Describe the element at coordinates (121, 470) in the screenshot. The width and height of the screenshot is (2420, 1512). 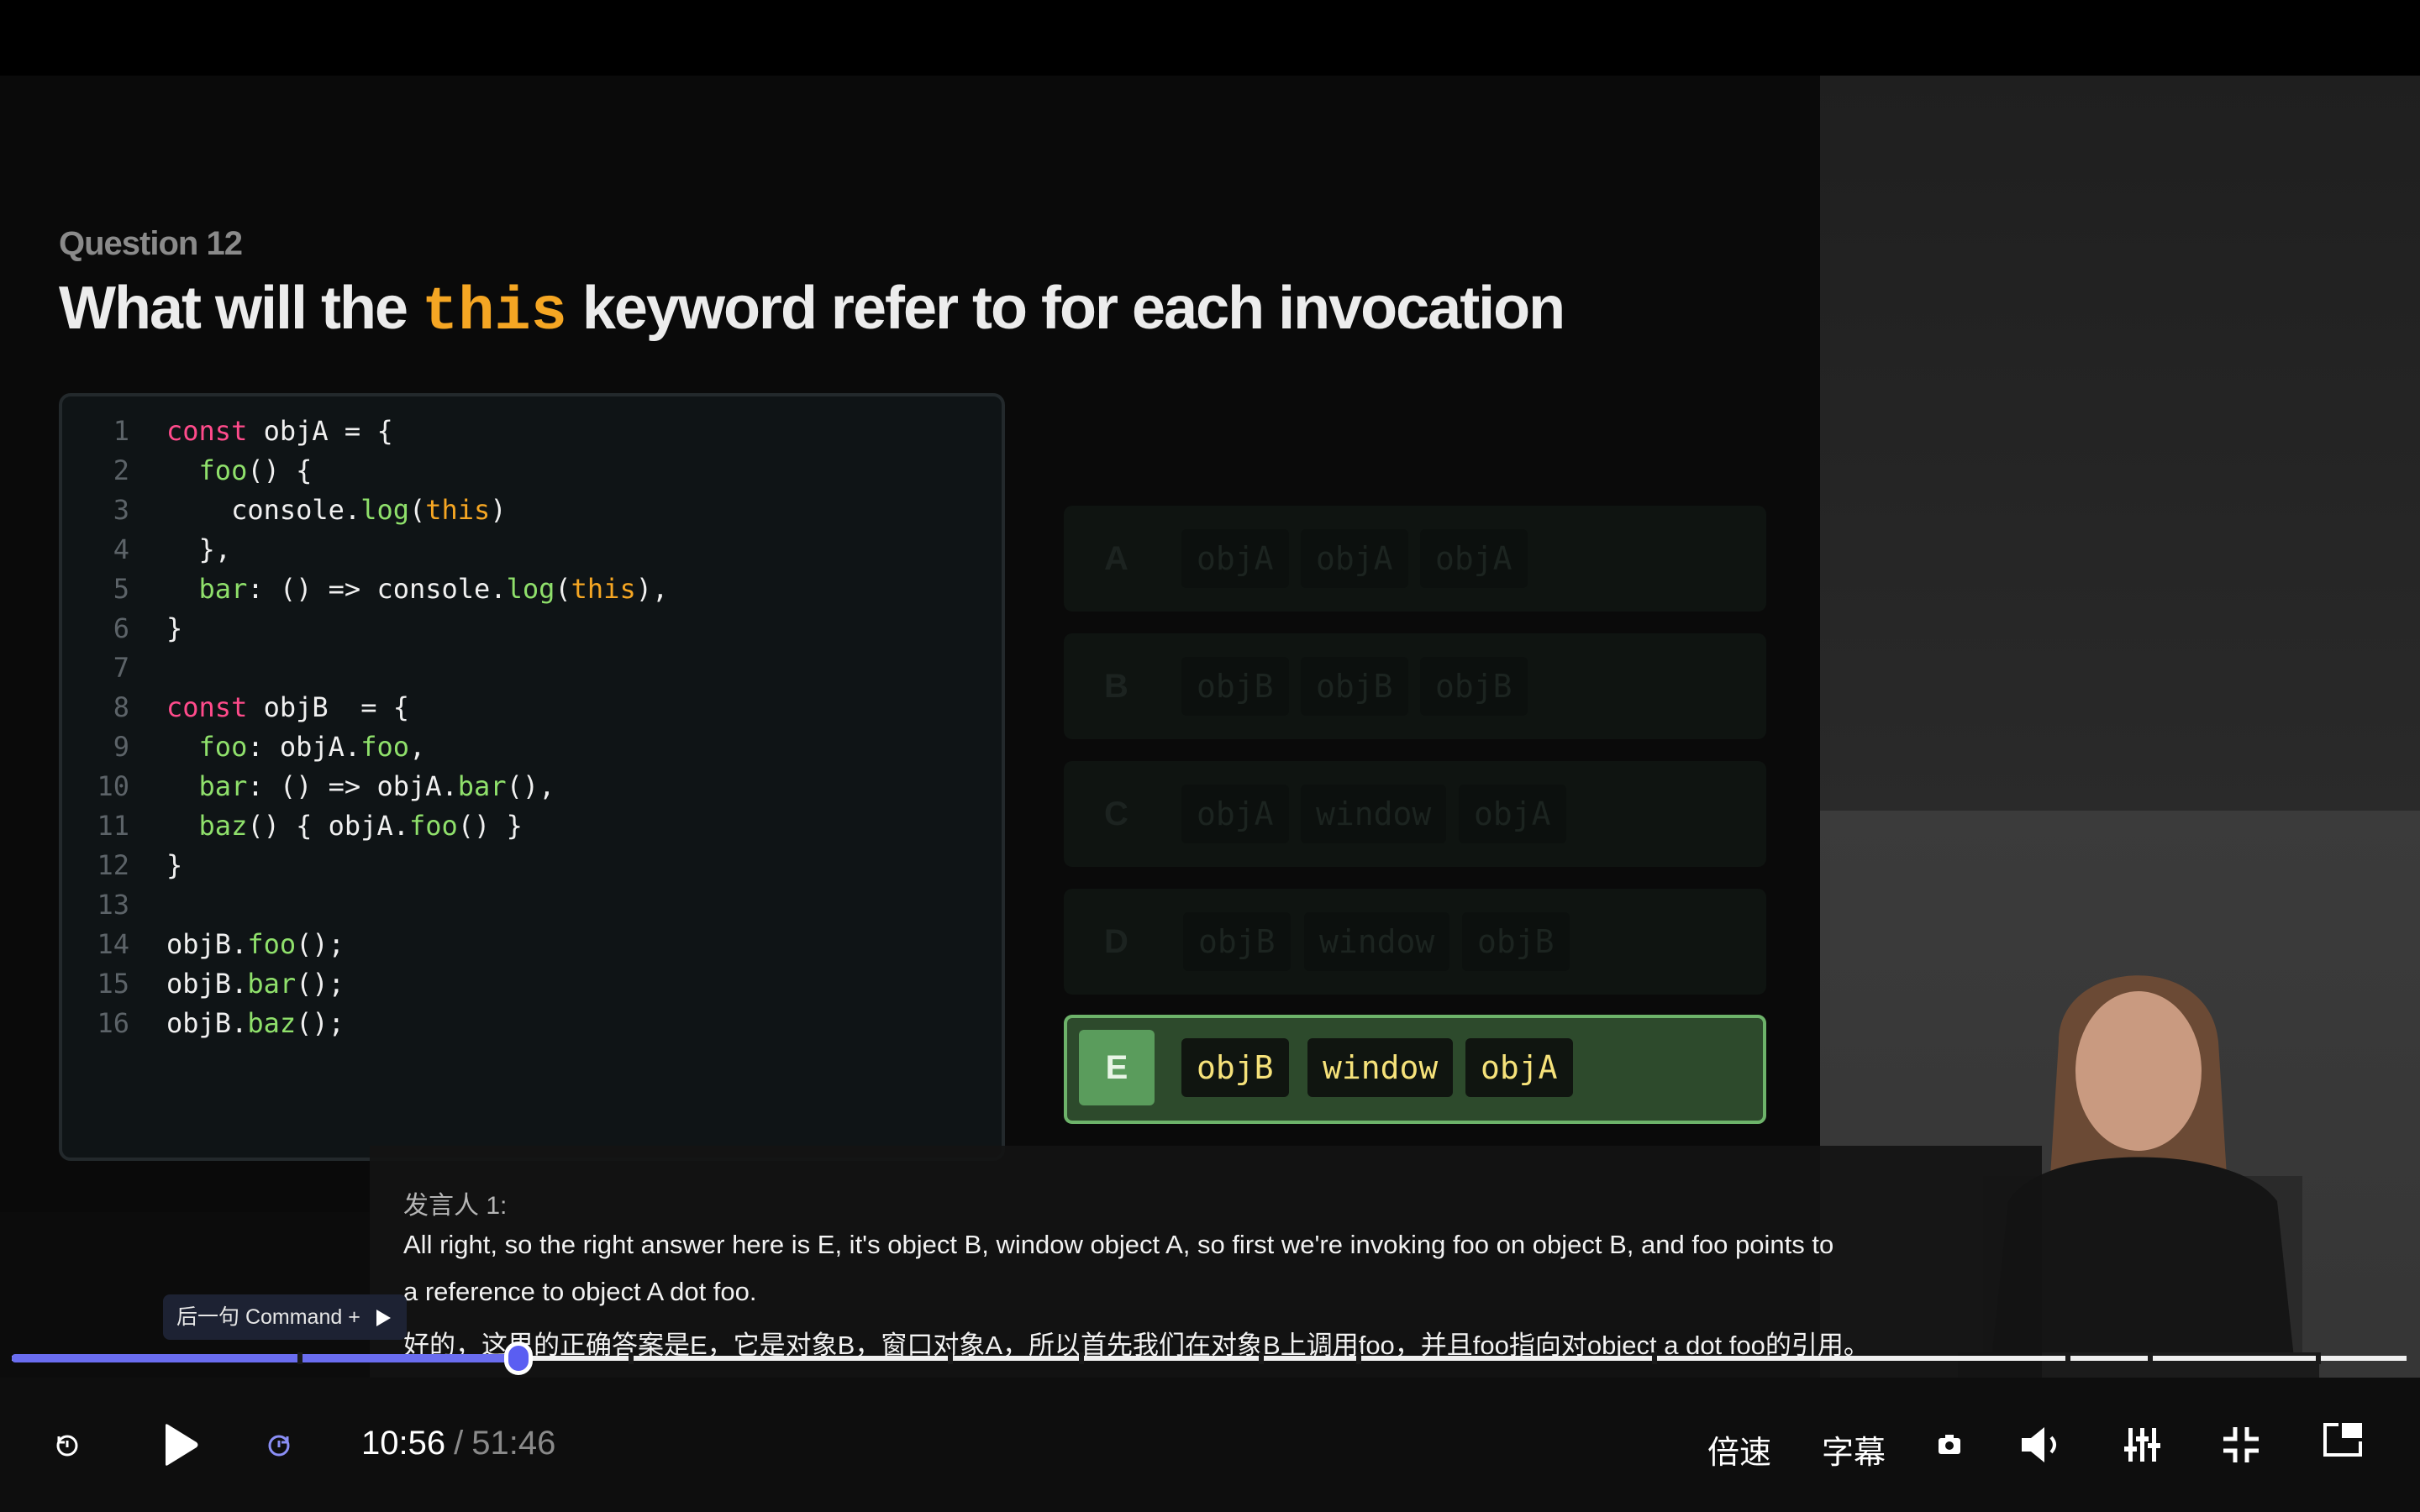
I see `line-number: 2` at that location.